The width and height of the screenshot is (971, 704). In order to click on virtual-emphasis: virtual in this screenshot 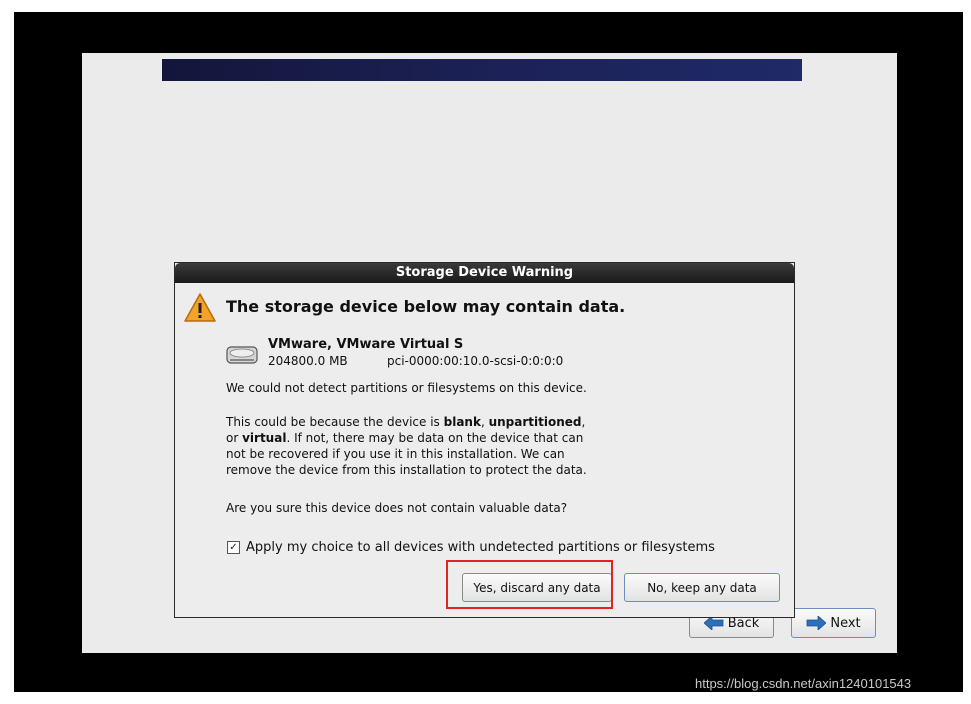, I will do `click(264, 438)`.